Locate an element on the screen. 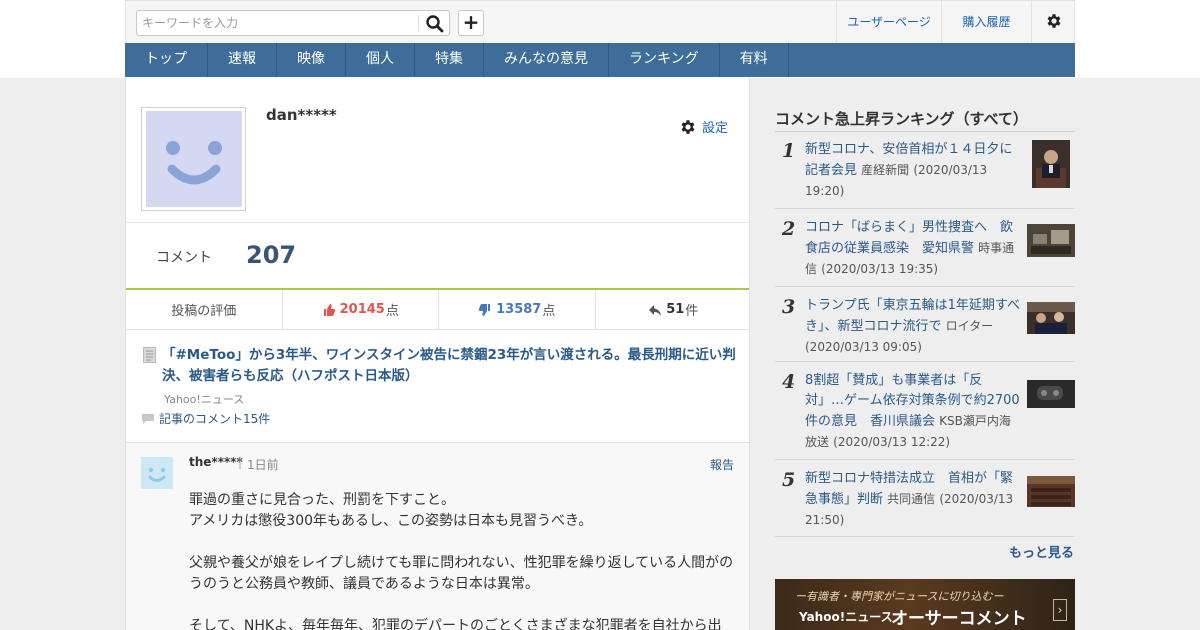  replies-count: 51 is located at coordinates (675, 309).